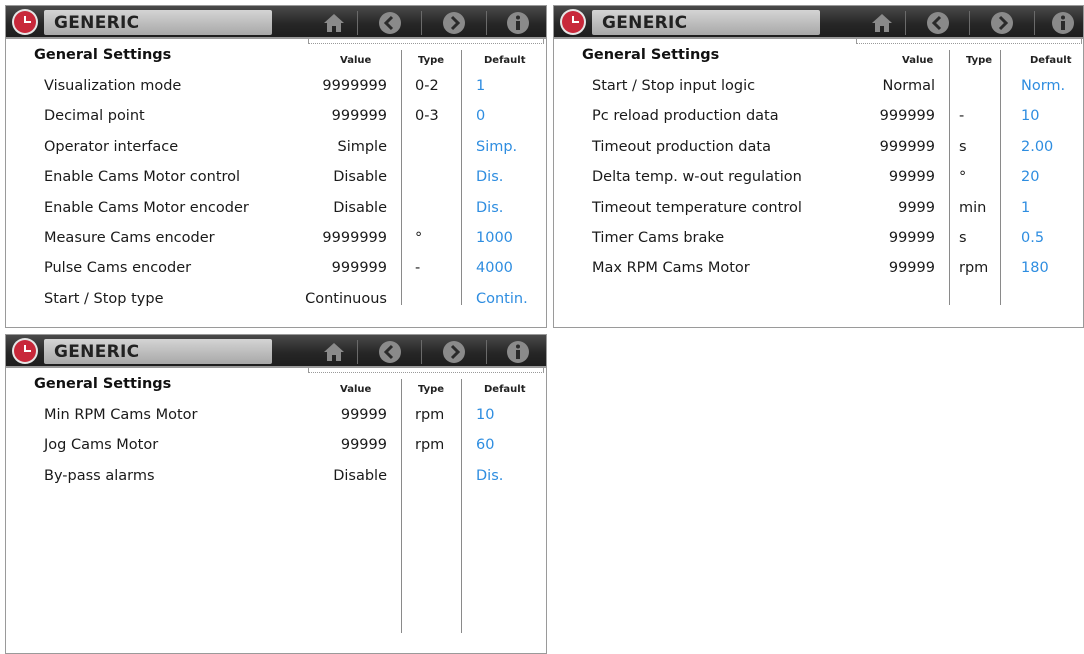  Describe the element at coordinates (818, 213) in the screenshot. I see `setting-row: Timeout temperature control 9999 min 1` at that location.